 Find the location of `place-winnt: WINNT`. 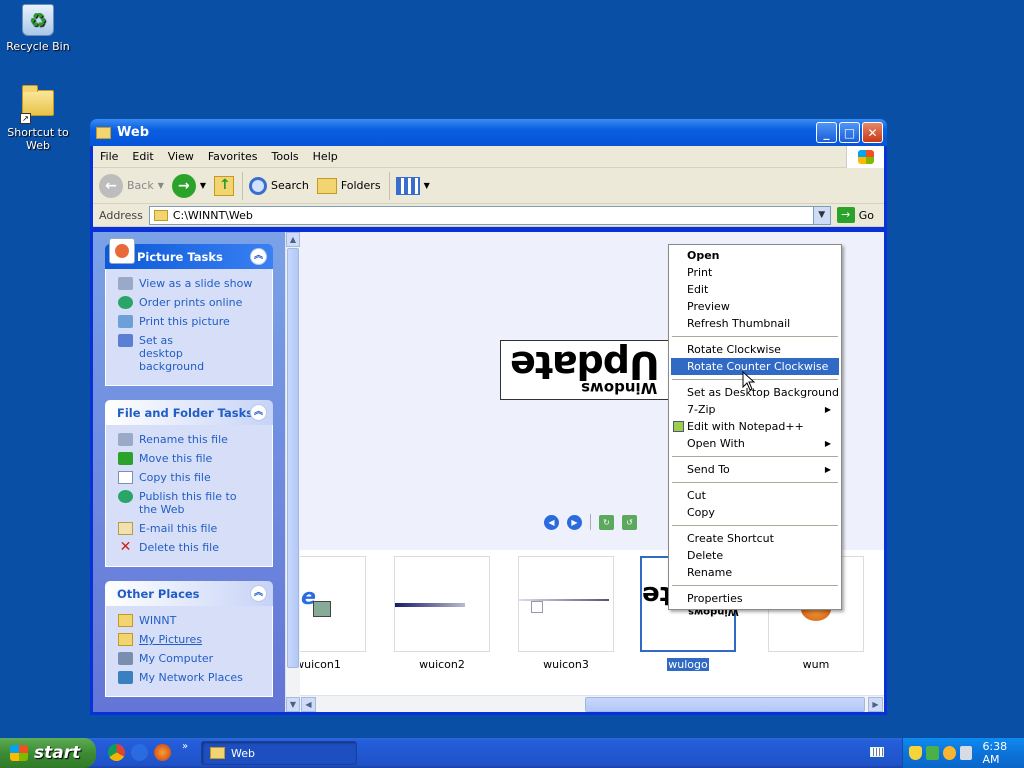

place-winnt: WINNT is located at coordinates (191, 620).